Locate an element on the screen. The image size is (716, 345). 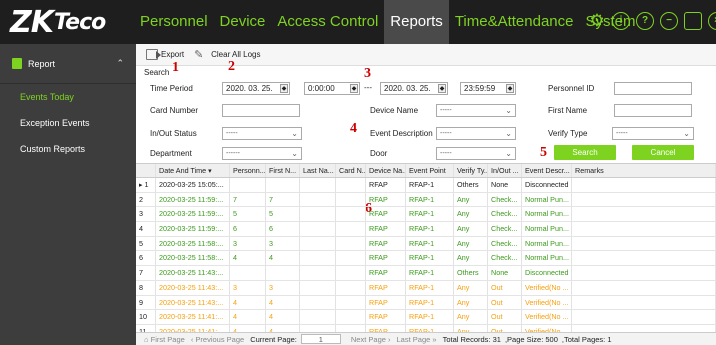
first-page-button: ⌂ First Page is located at coordinates (164, 339).